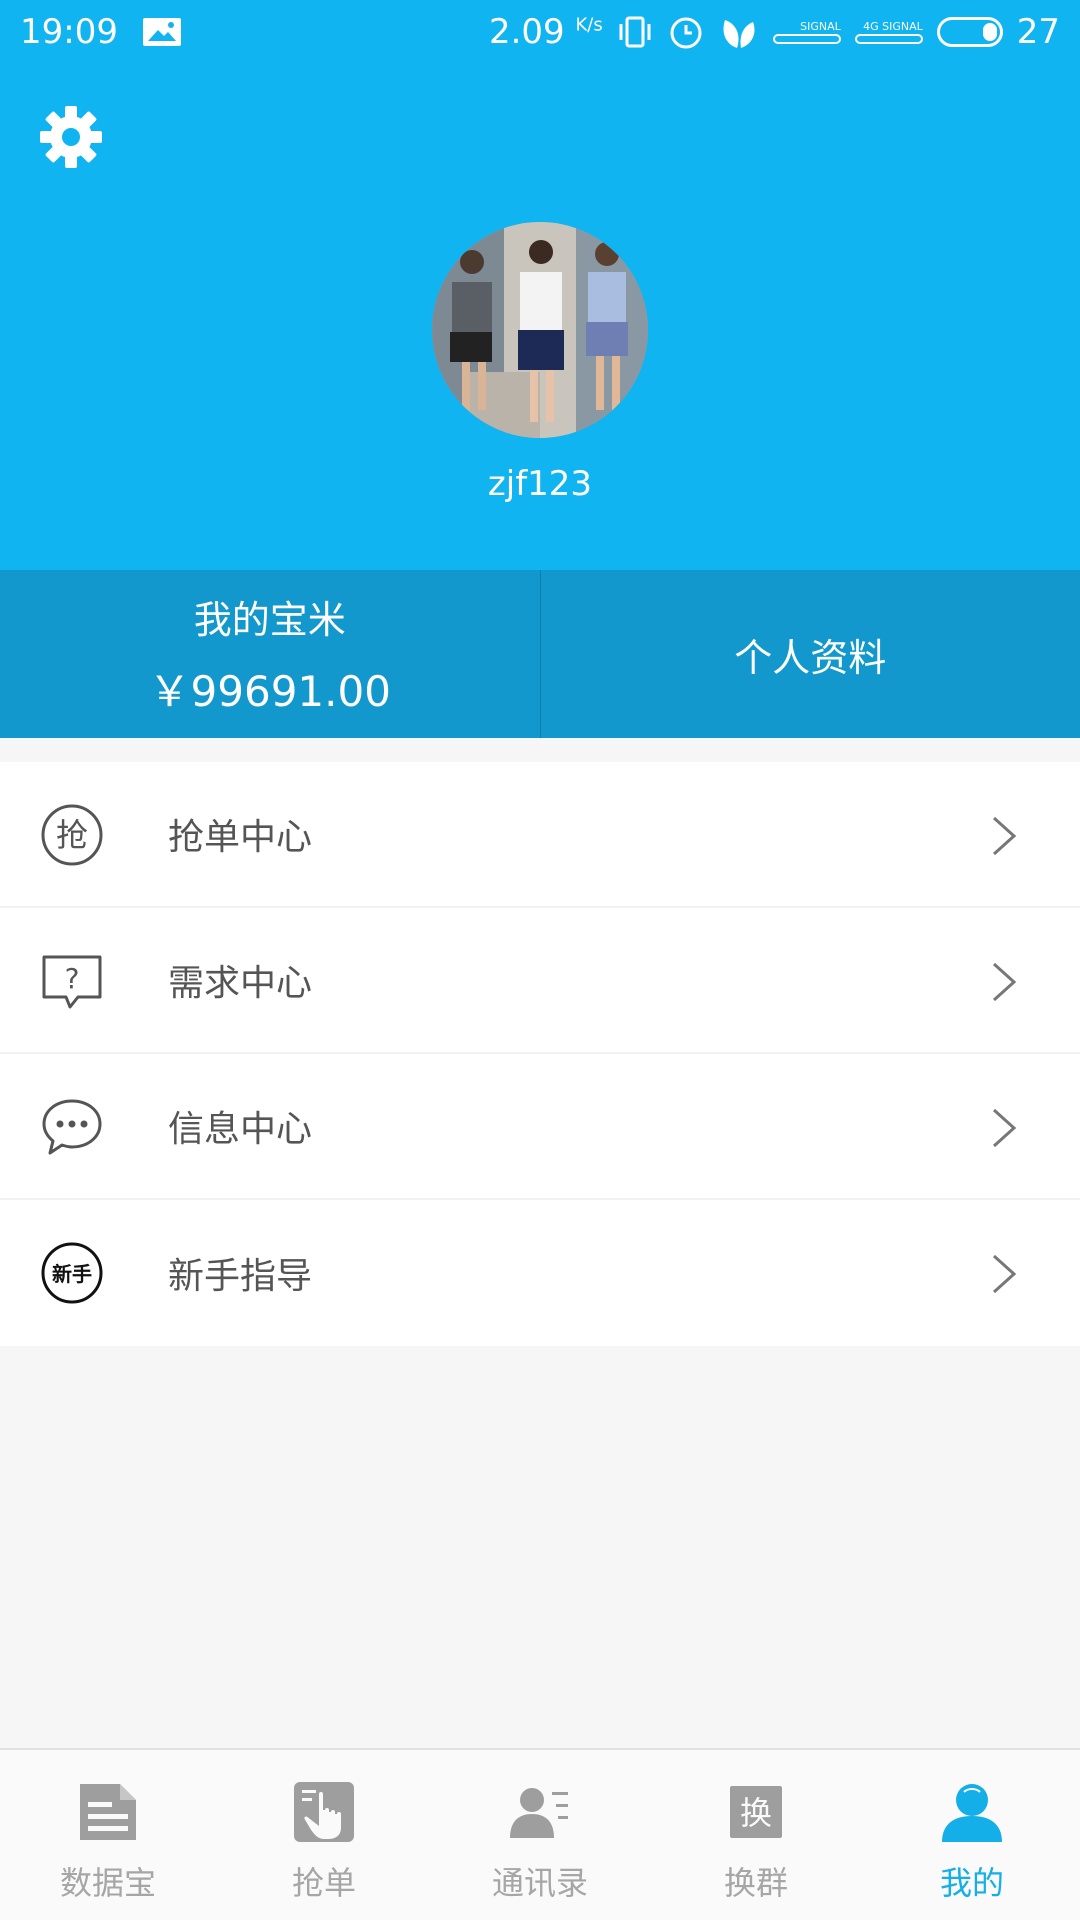  I want to click on menu-item-demand: ? 需求中心, so click(540, 981).